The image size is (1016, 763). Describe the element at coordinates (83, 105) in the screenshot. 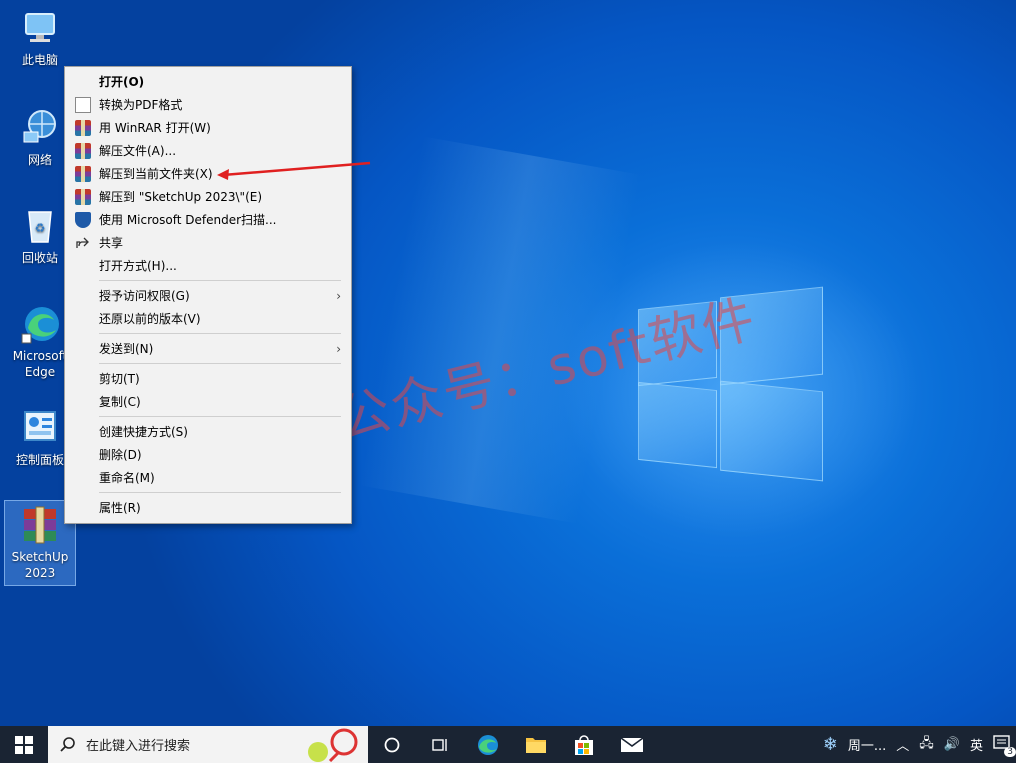

I see `document-icon` at that location.